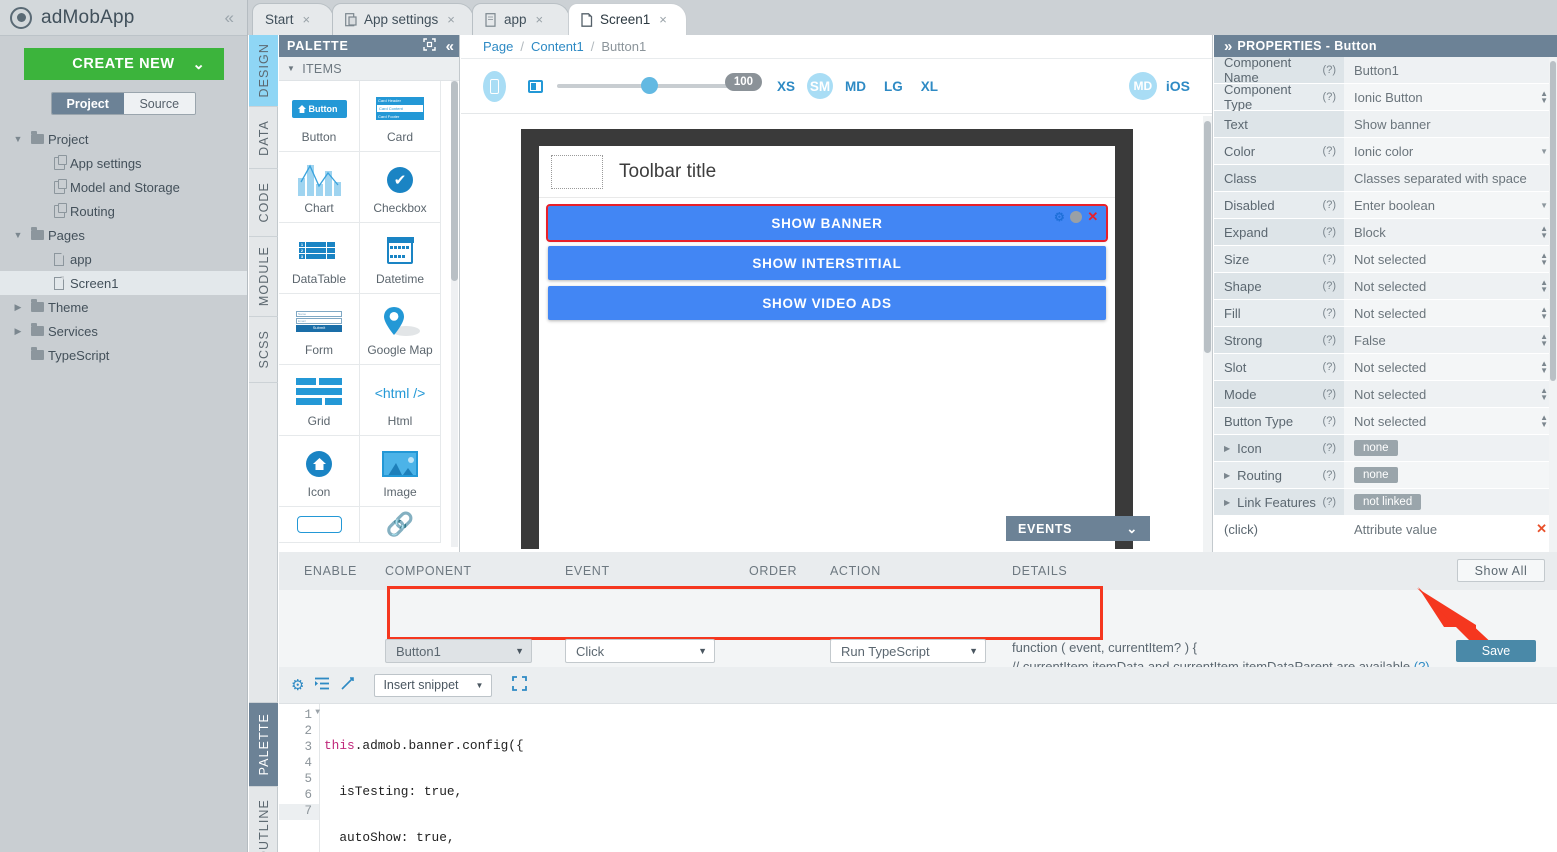 This screenshot has height=852, width=1557. Describe the element at coordinates (123, 355) in the screenshot. I see `tree-item-typescript: TypeScript` at that location.